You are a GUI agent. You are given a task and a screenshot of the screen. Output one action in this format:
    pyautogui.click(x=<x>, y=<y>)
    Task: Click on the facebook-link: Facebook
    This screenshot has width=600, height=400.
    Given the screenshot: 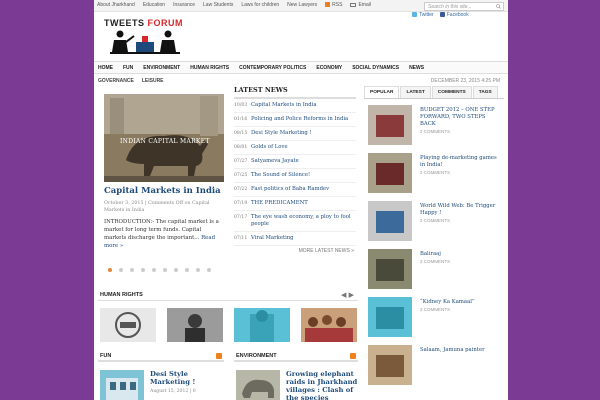 What is the action you would take?
    pyautogui.click(x=454, y=15)
    